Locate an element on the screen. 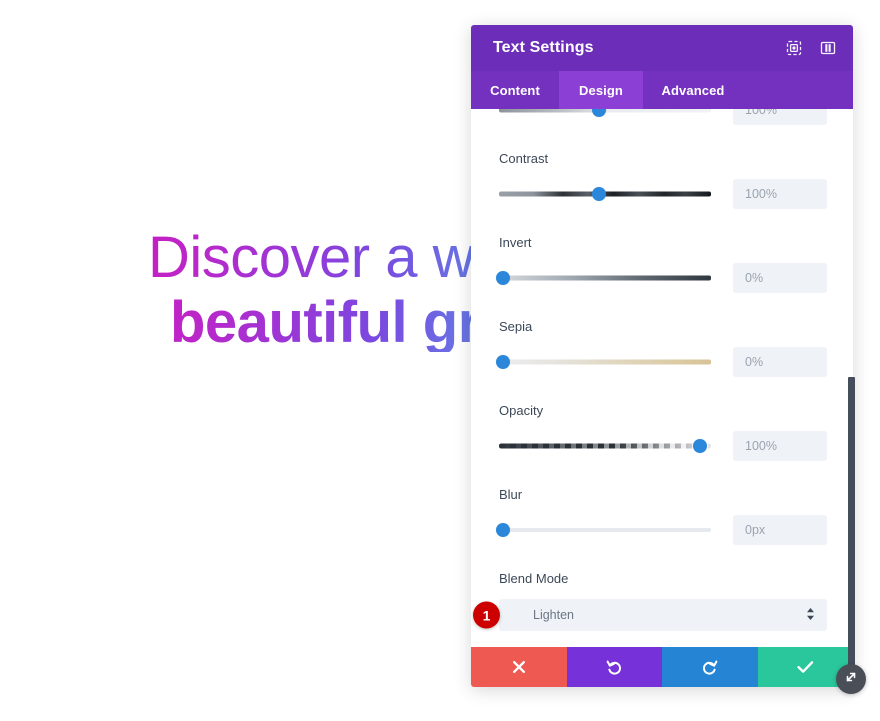  slider-value-contrast: 100% is located at coordinates (780, 194).